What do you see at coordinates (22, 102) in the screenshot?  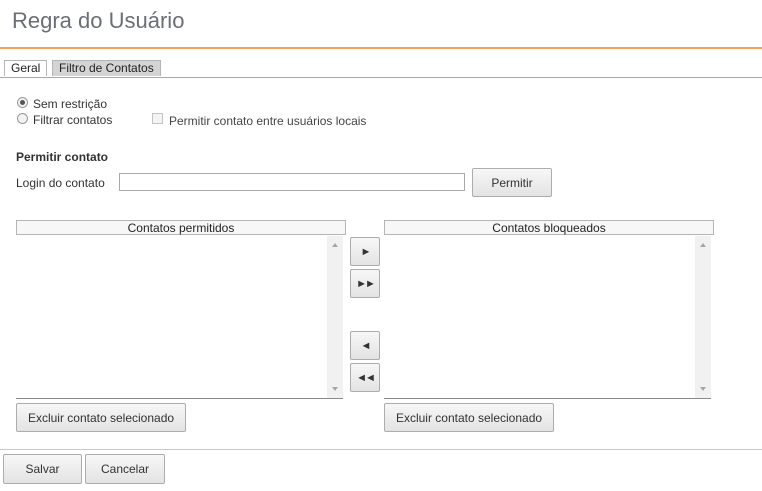 I see `sem-restricao-radio` at bounding box center [22, 102].